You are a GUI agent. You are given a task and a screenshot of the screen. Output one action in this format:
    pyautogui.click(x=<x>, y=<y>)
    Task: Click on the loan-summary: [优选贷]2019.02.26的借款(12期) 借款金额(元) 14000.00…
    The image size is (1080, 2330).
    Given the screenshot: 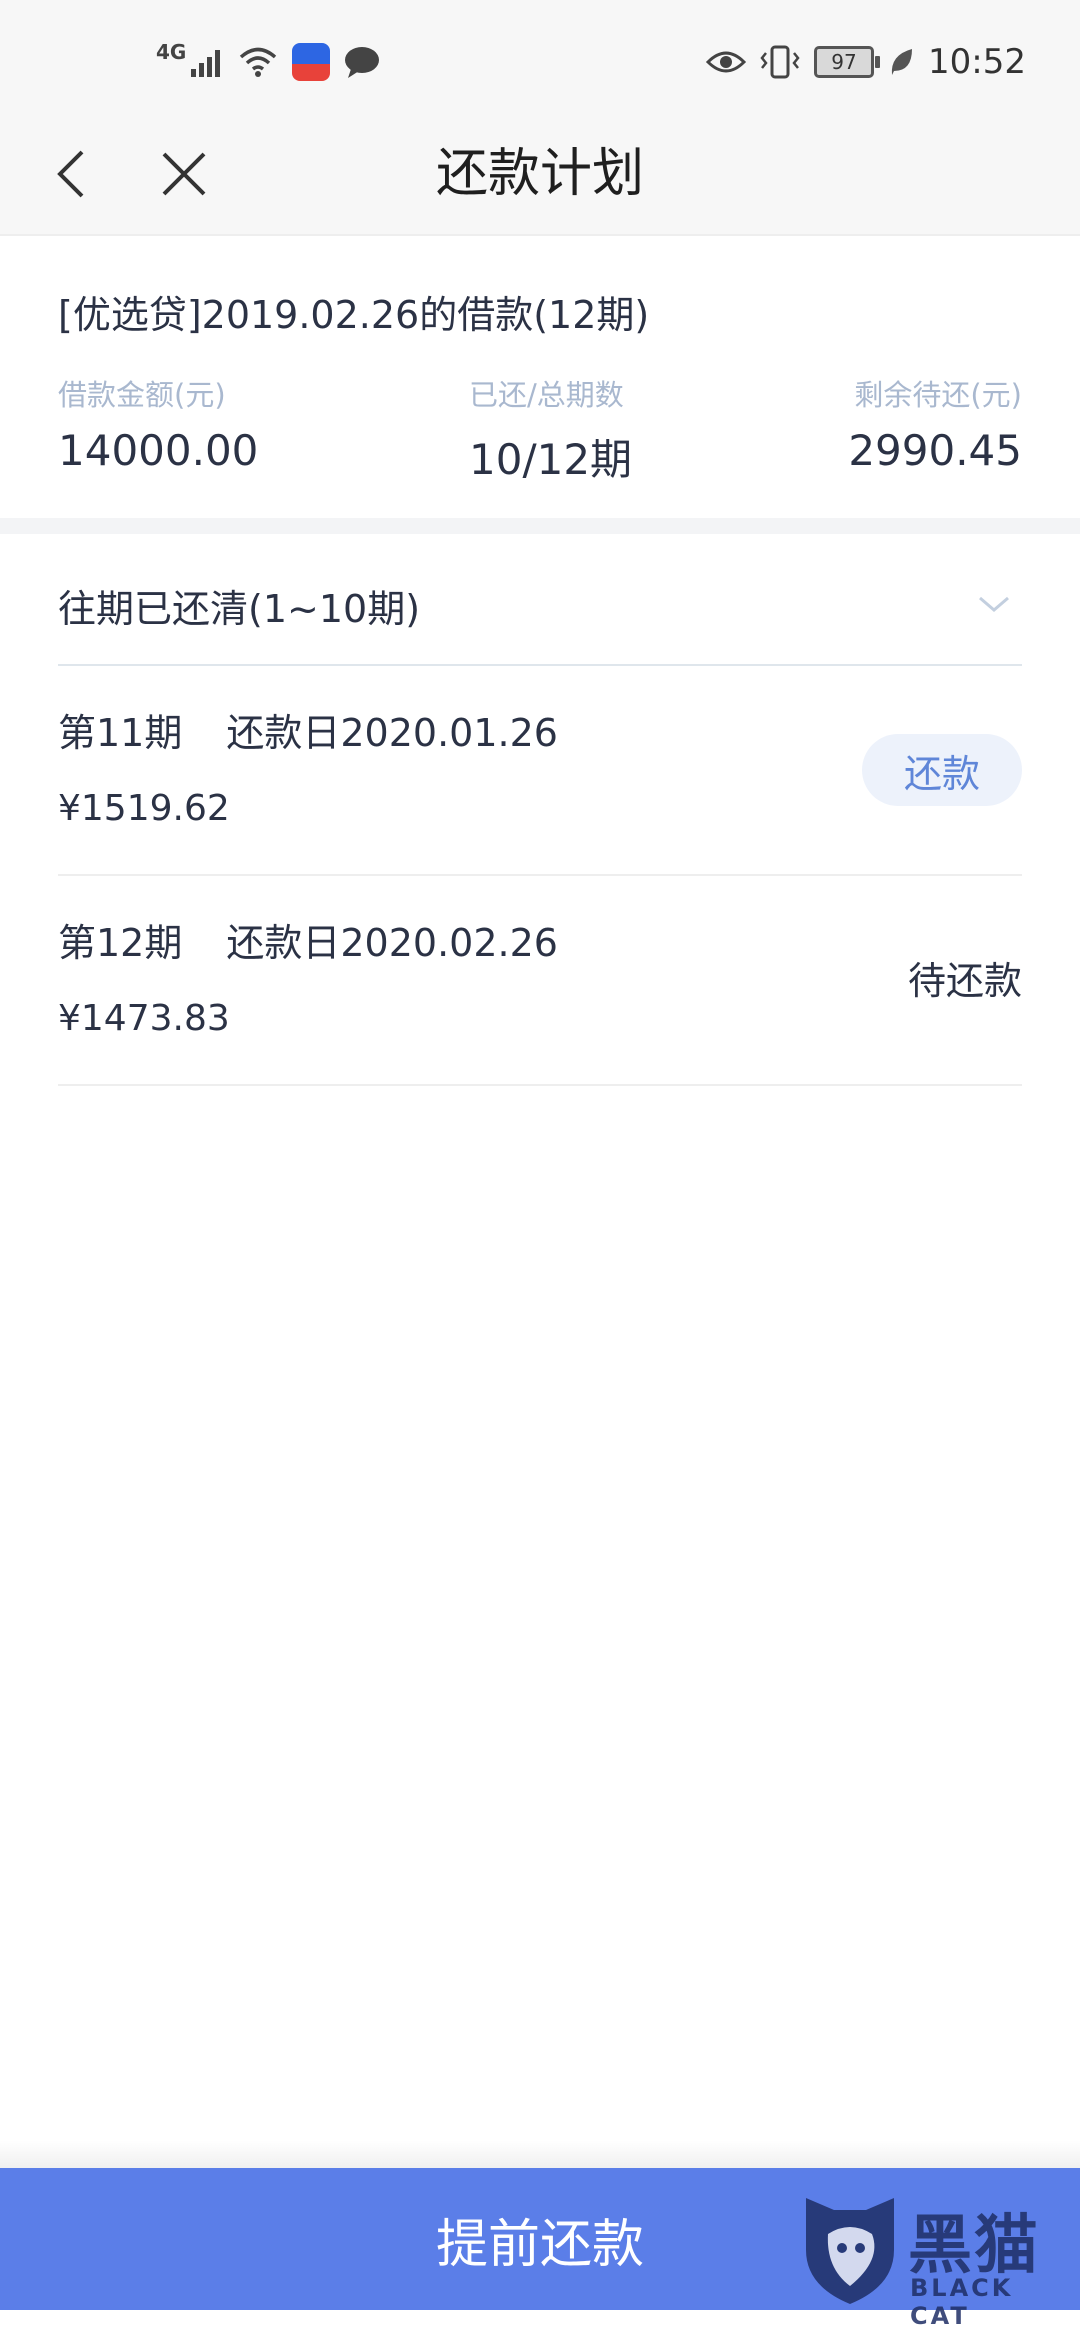 What is the action you would take?
    pyautogui.click(x=540, y=377)
    